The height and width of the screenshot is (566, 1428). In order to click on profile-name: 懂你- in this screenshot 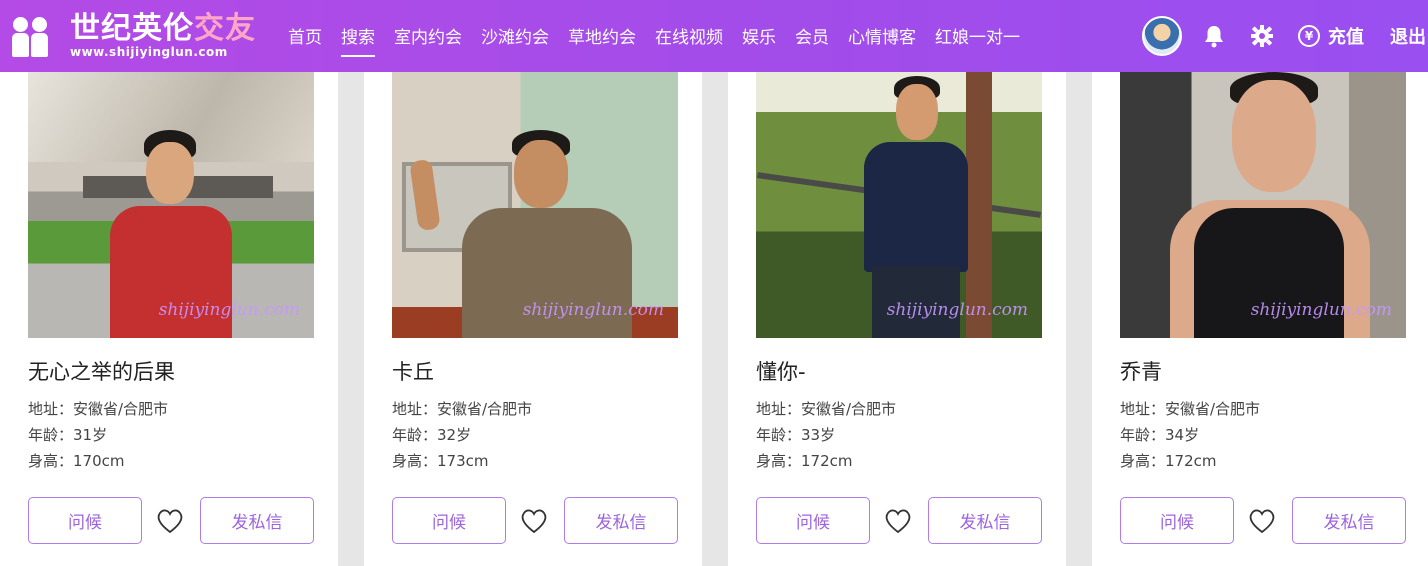, I will do `click(781, 371)`.